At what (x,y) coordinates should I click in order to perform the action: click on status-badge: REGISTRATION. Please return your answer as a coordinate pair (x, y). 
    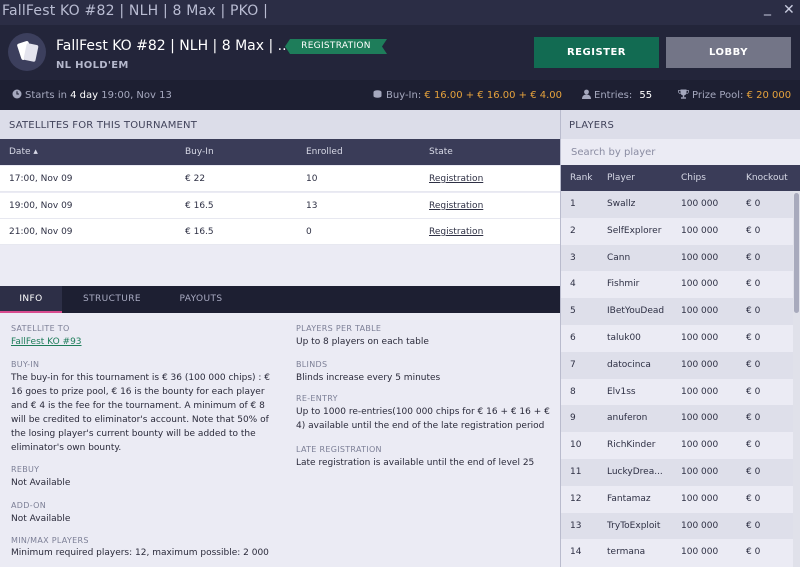
    Looking at the image, I should click on (336, 46).